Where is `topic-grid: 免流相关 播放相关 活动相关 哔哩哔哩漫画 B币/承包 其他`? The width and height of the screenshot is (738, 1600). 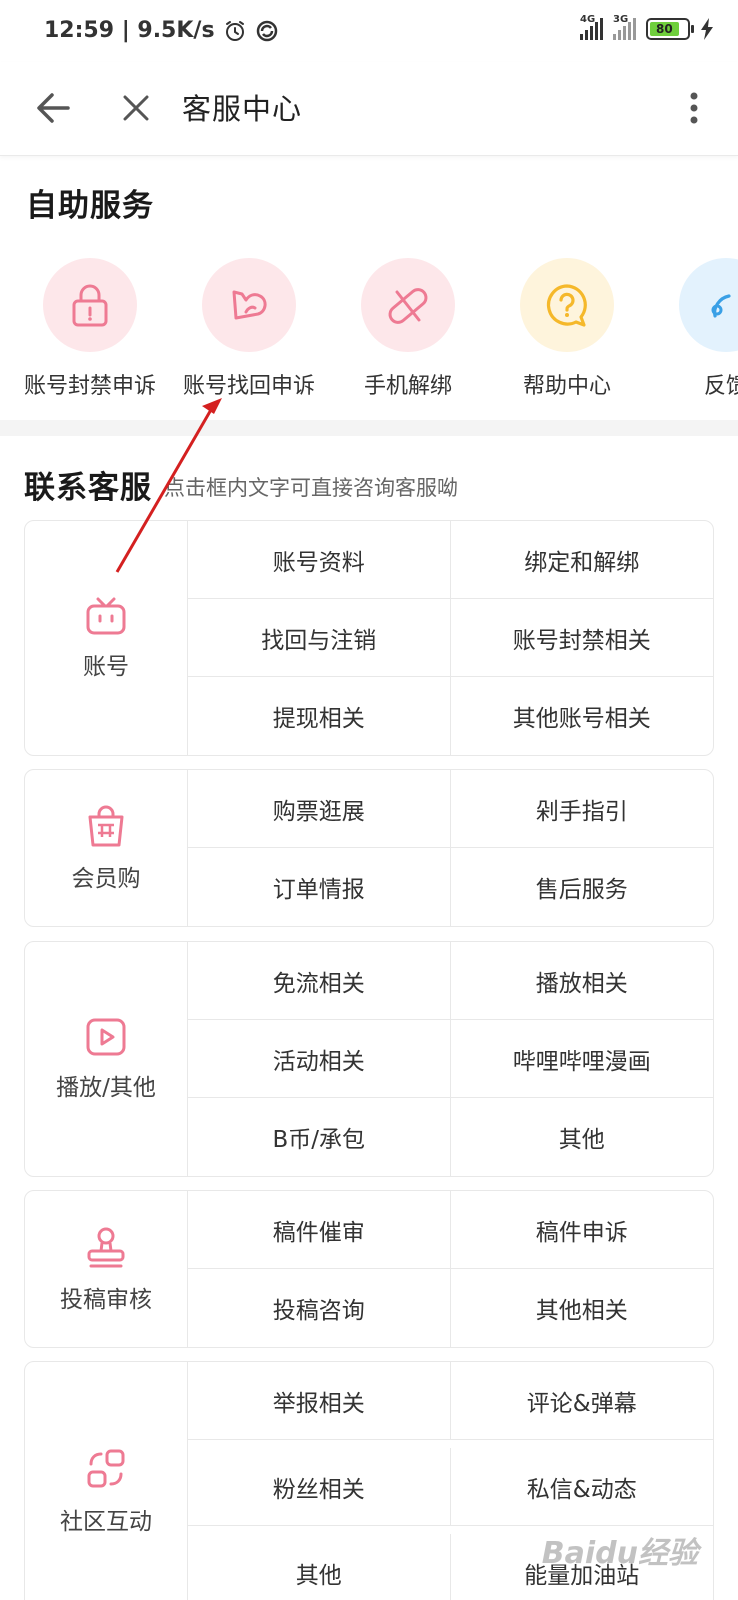
topic-grid: 免流相关 播放相关 活动相关 哔哩哔哩漫画 B币/承包 其他 is located at coordinates (450, 1059).